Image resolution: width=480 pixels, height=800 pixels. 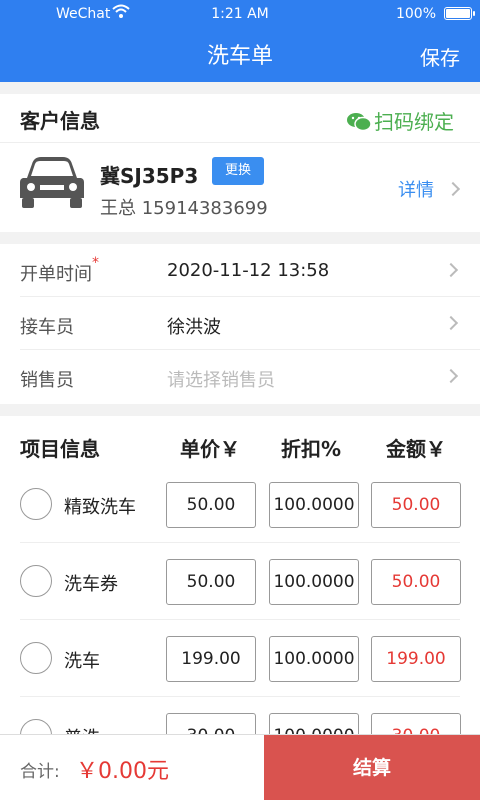 What do you see at coordinates (416, 659) in the screenshot?
I see `amount-input: 199.00` at bounding box center [416, 659].